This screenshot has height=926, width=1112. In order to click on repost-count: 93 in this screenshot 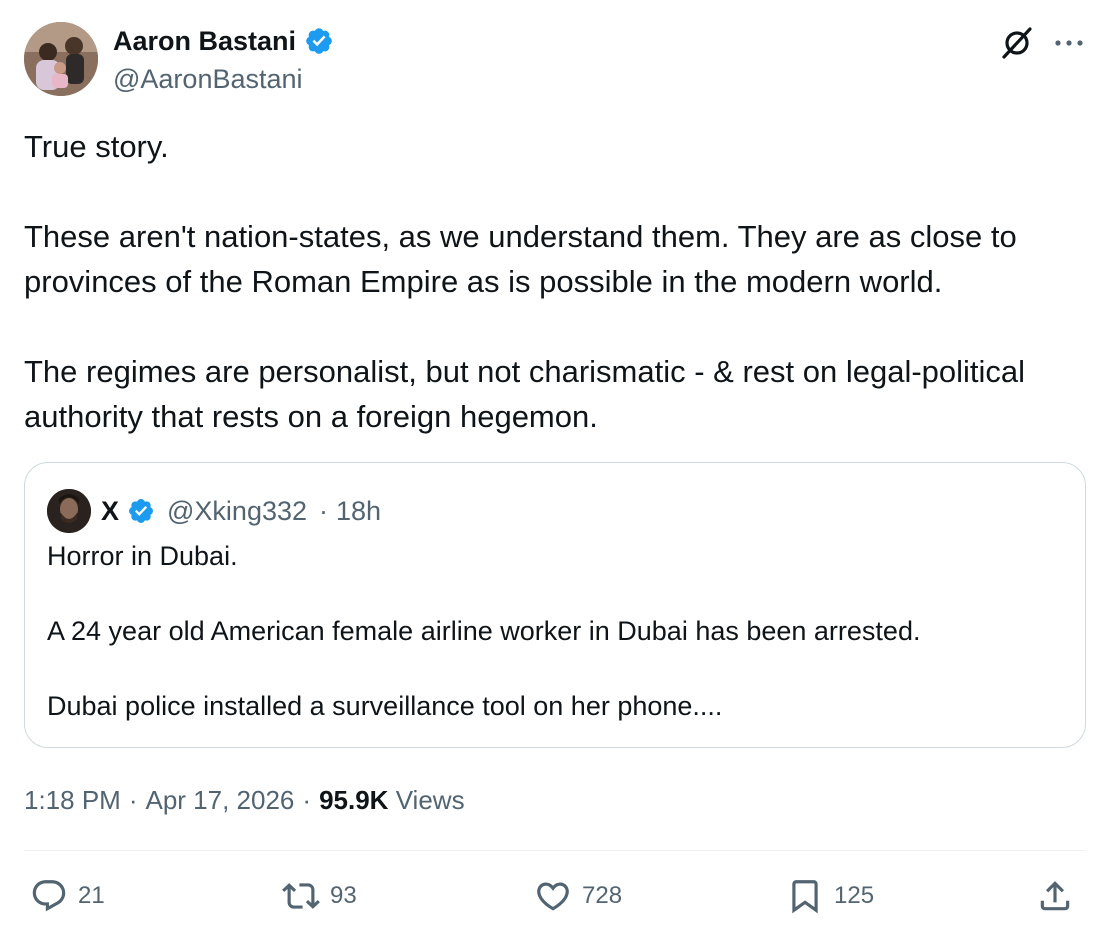, I will do `click(343, 895)`.